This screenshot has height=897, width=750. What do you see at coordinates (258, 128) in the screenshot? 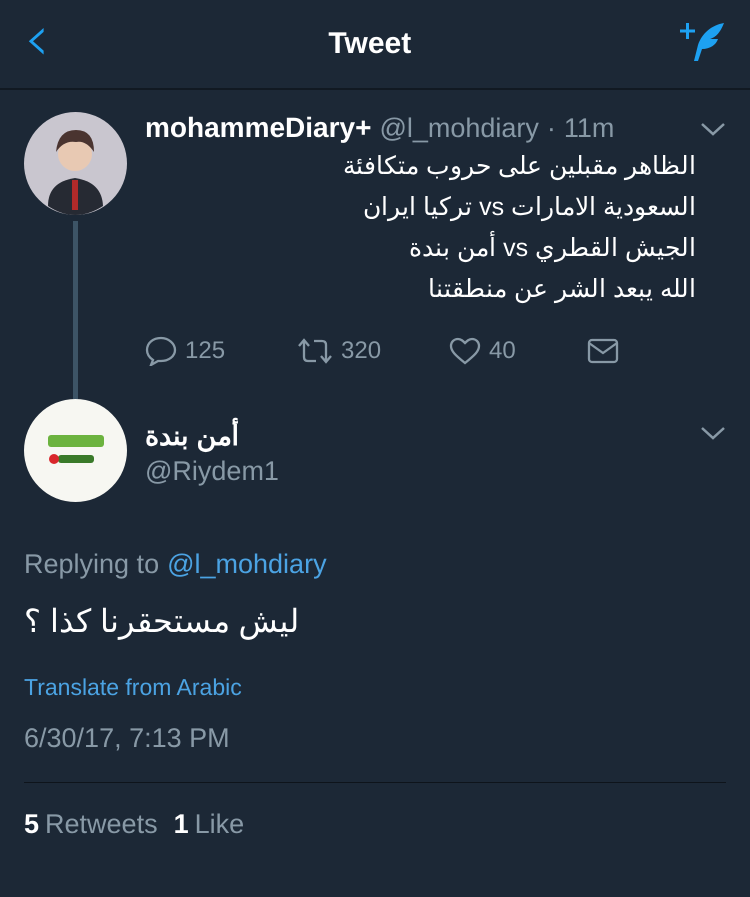
I see `display-name: mohammeDiary+` at bounding box center [258, 128].